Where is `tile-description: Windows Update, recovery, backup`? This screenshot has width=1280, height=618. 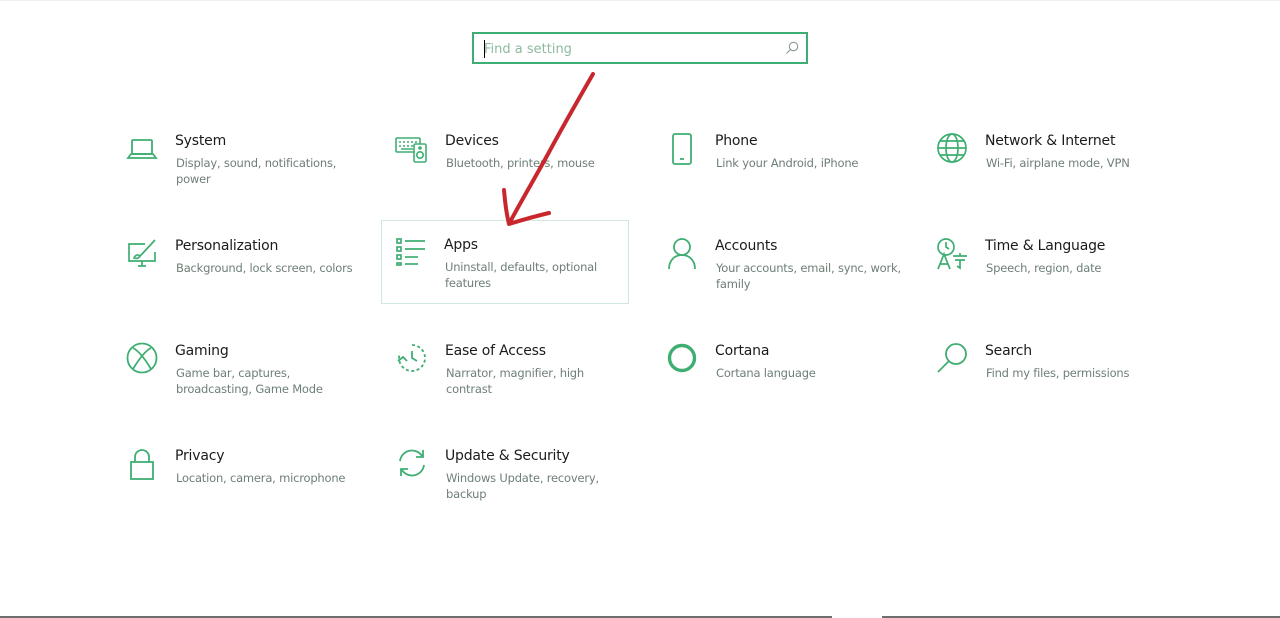 tile-description: Windows Update, recovery, backup is located at coordinates (522, 486).